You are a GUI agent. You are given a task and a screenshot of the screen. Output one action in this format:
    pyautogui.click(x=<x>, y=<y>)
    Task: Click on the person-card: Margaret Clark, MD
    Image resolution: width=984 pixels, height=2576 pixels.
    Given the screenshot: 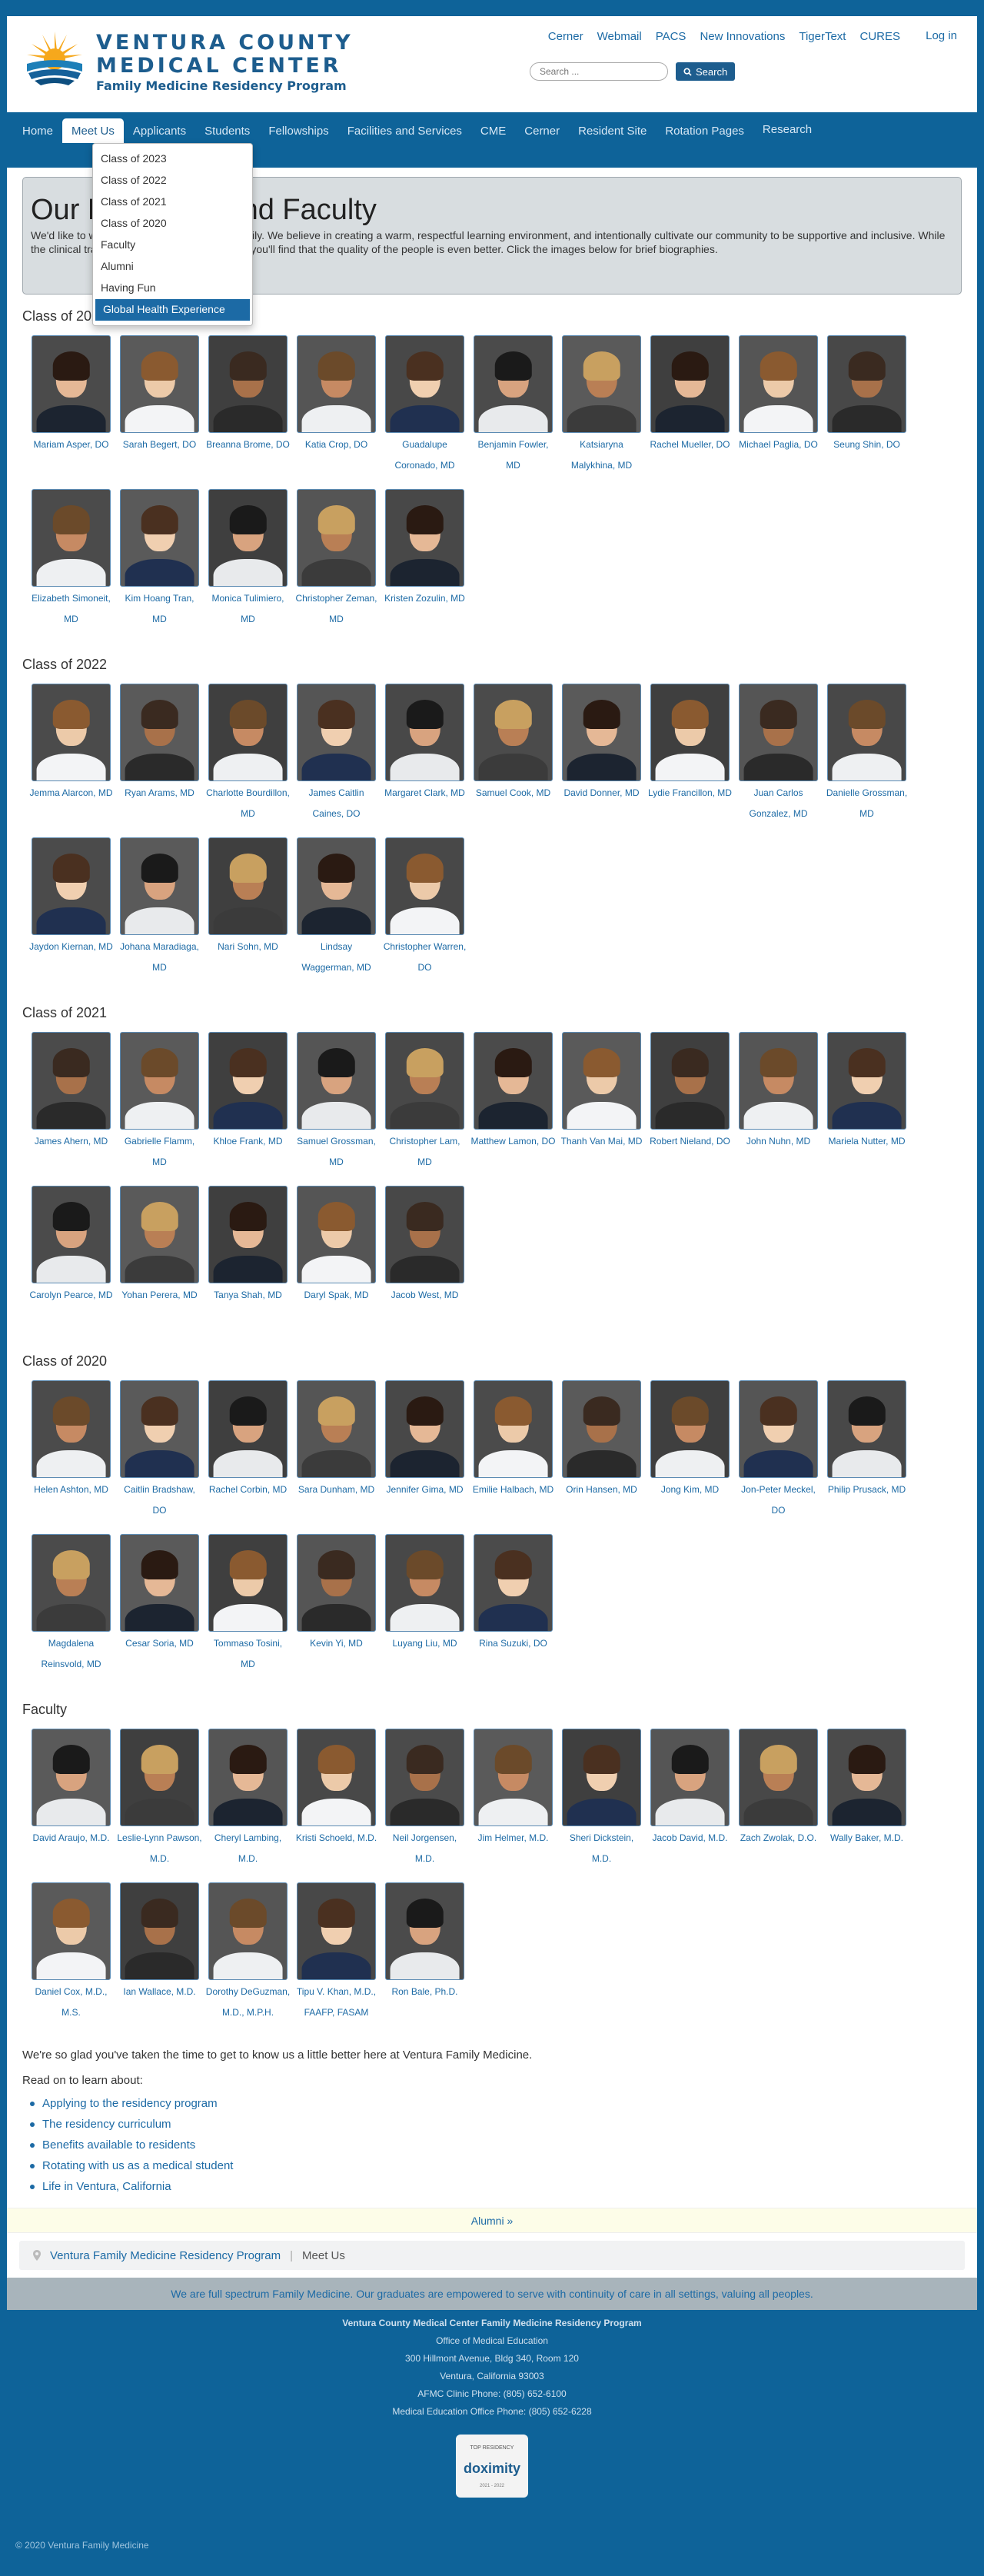 What is the action you would take?
    pyautogui.click(x=425, y=760)
    